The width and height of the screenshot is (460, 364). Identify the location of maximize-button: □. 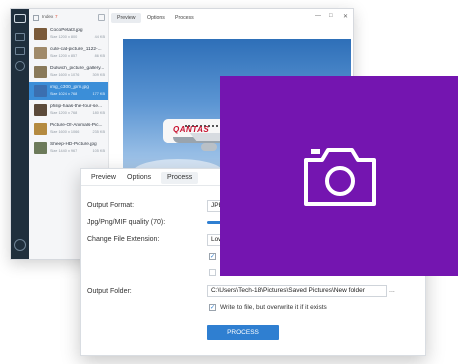
(331, 16).